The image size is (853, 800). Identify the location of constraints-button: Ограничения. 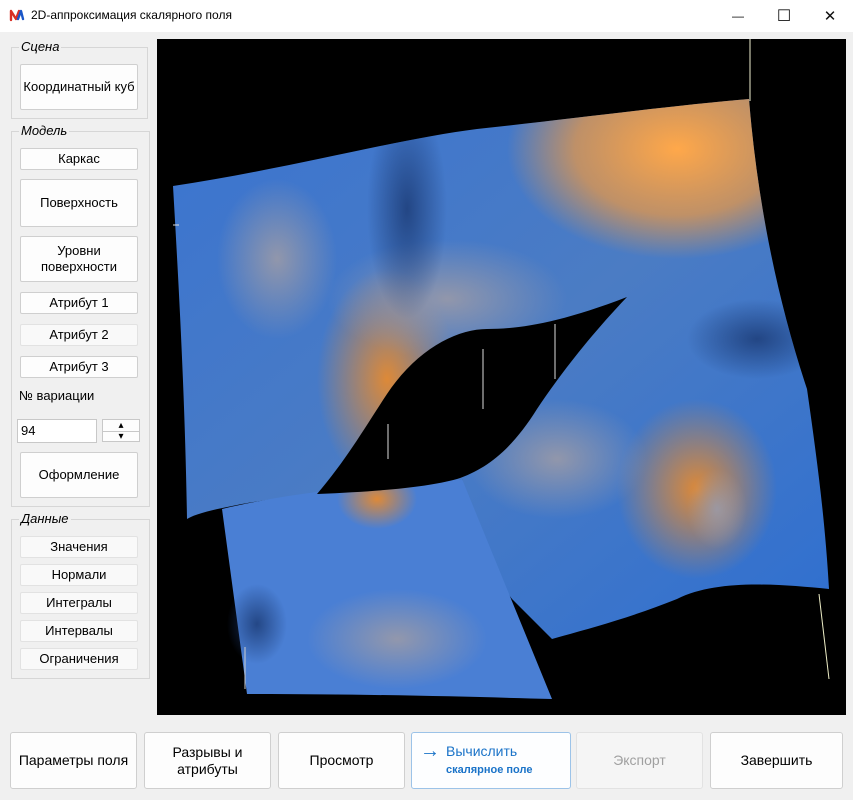
(79, 659).